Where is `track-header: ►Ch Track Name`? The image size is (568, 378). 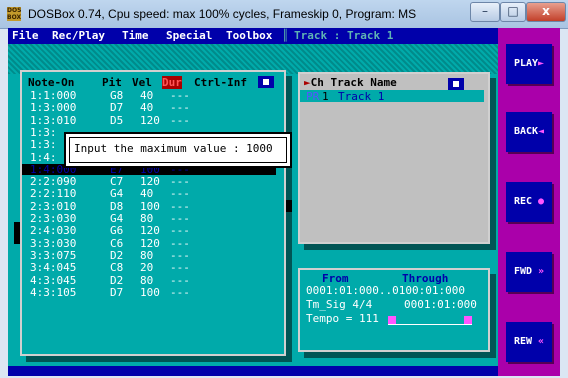 track-header: ►Ch Track Name is located at coordinates (350, 82).